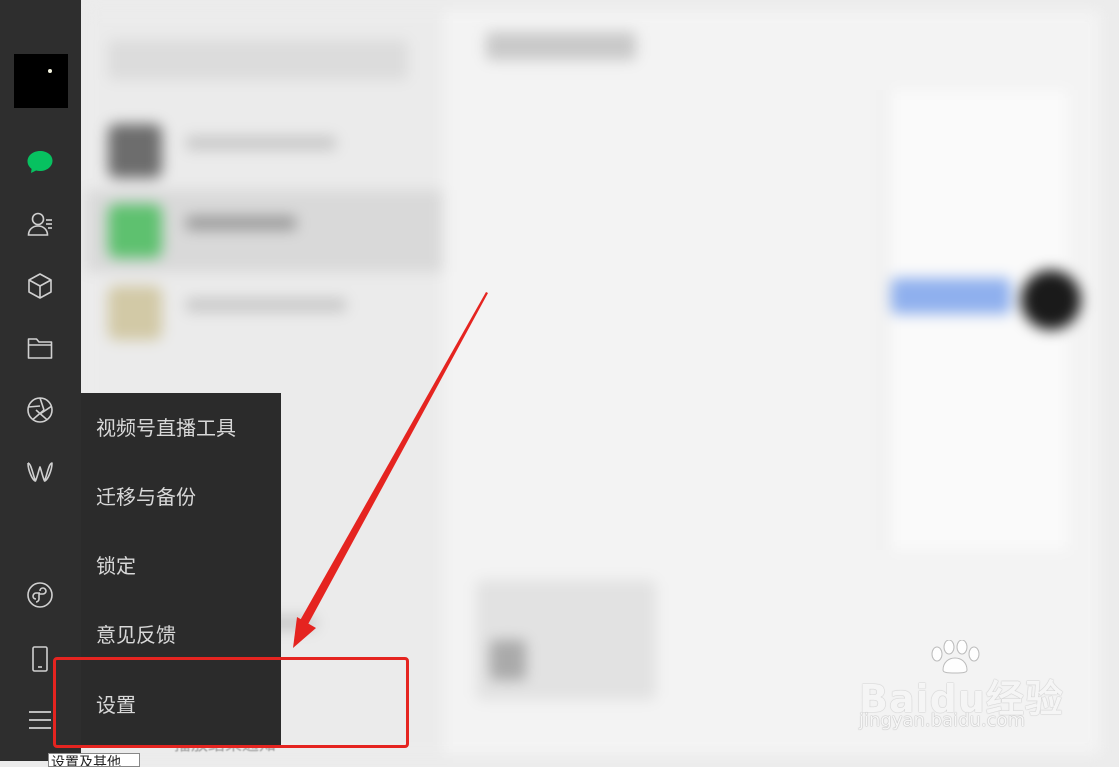 The width and height of the screenshot is (1119, 767). I want to click on channels-icon, so click(40, 472).